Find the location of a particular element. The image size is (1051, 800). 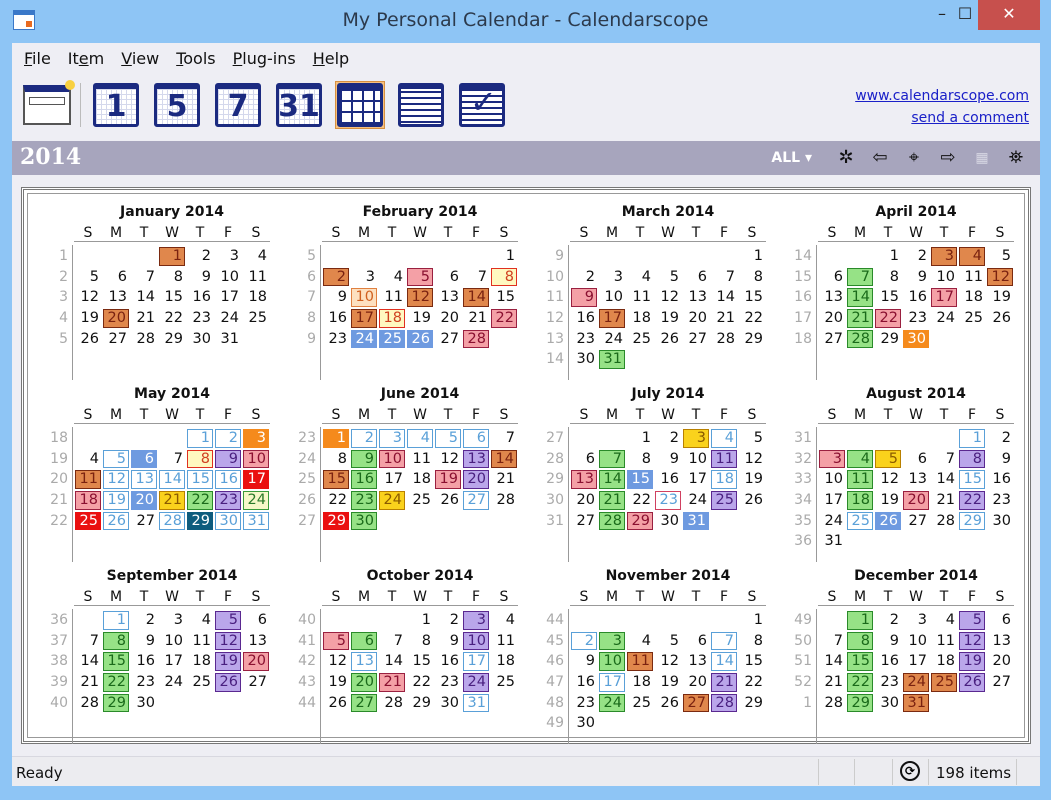

week-number: 6 is located at coordinates (299, 277).